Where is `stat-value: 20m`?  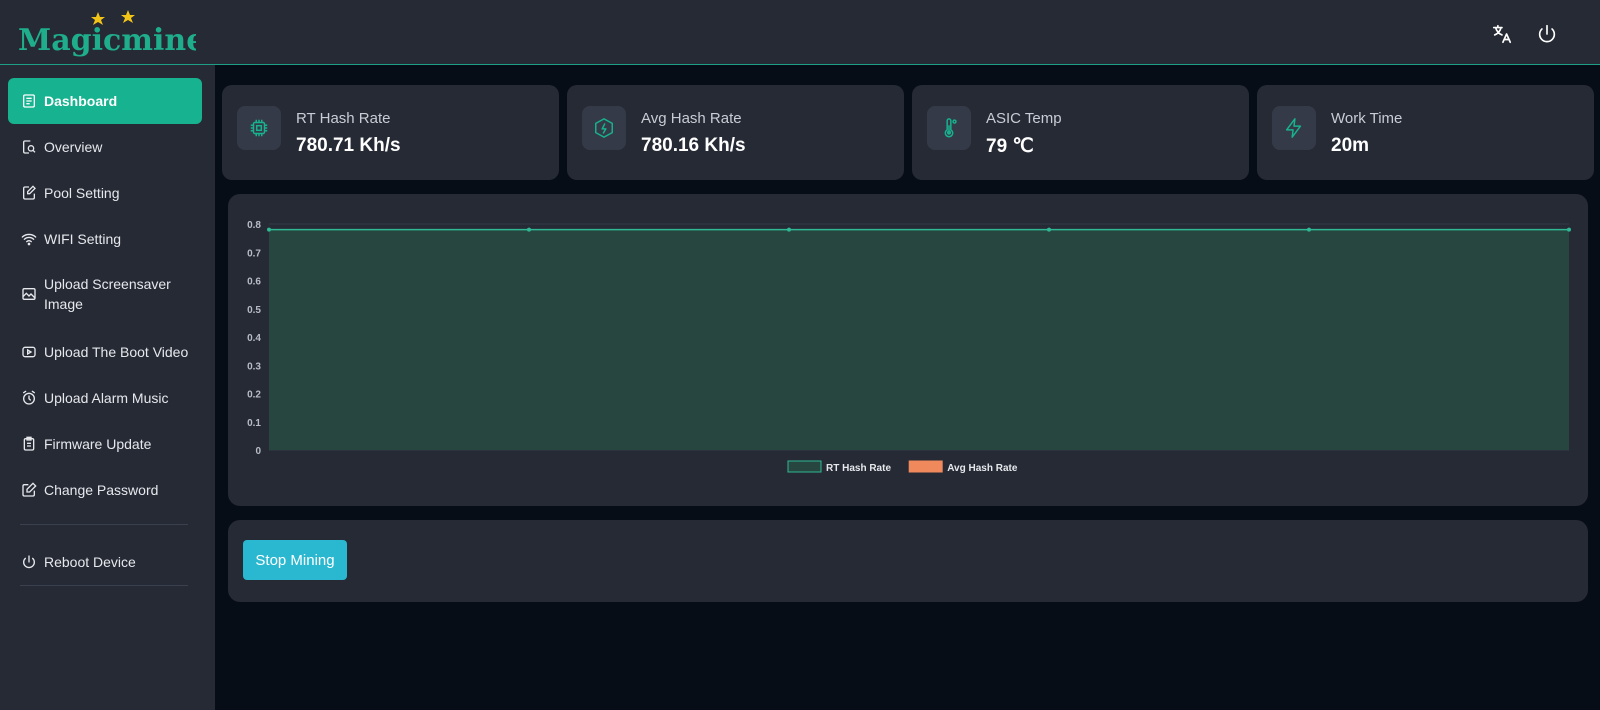 stat-value: 20m is located at coordinates (1350, 145).